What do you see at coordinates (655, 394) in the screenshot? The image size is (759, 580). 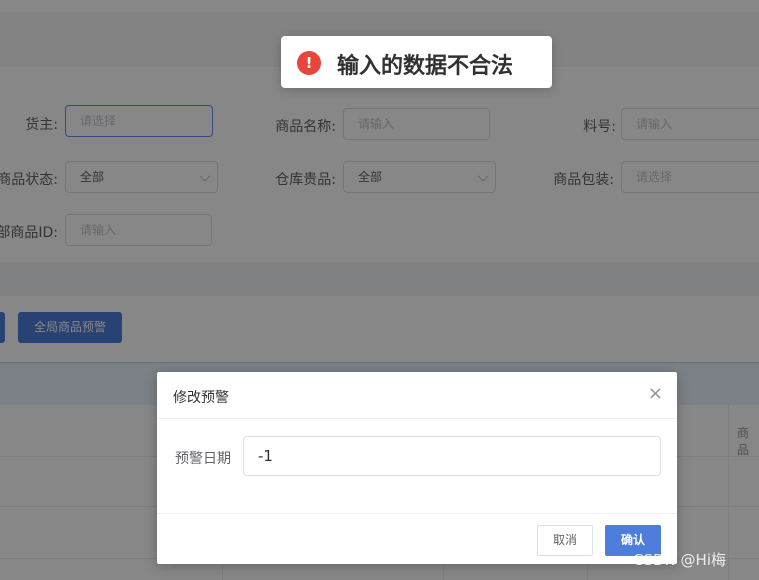 I see `close-icon: ×` at bounding box center [655, 394].